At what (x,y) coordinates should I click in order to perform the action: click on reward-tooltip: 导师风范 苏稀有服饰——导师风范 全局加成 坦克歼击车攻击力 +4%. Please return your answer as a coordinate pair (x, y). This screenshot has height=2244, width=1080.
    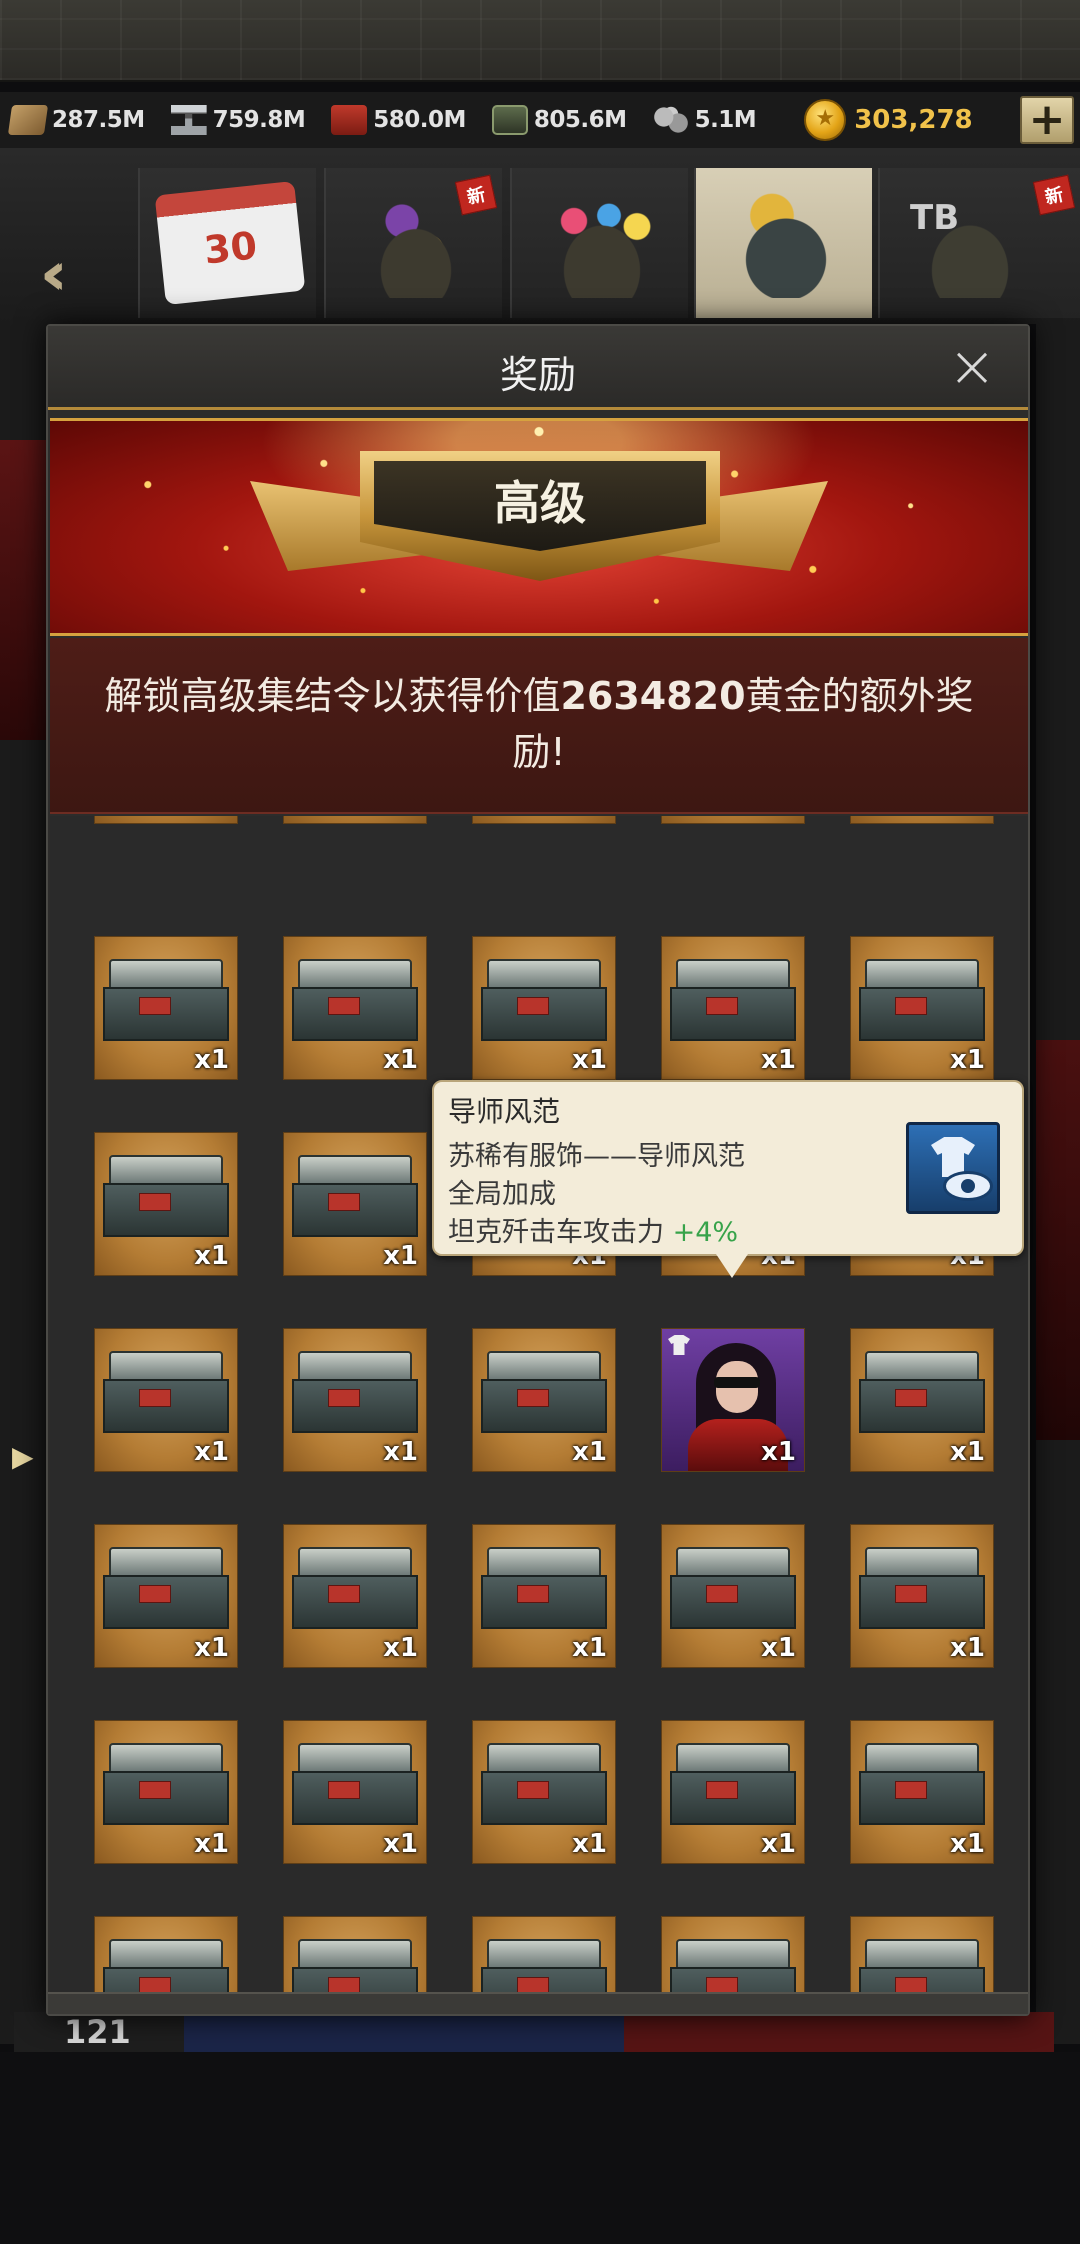
    Looking at the image, I should click on (728, 1179).